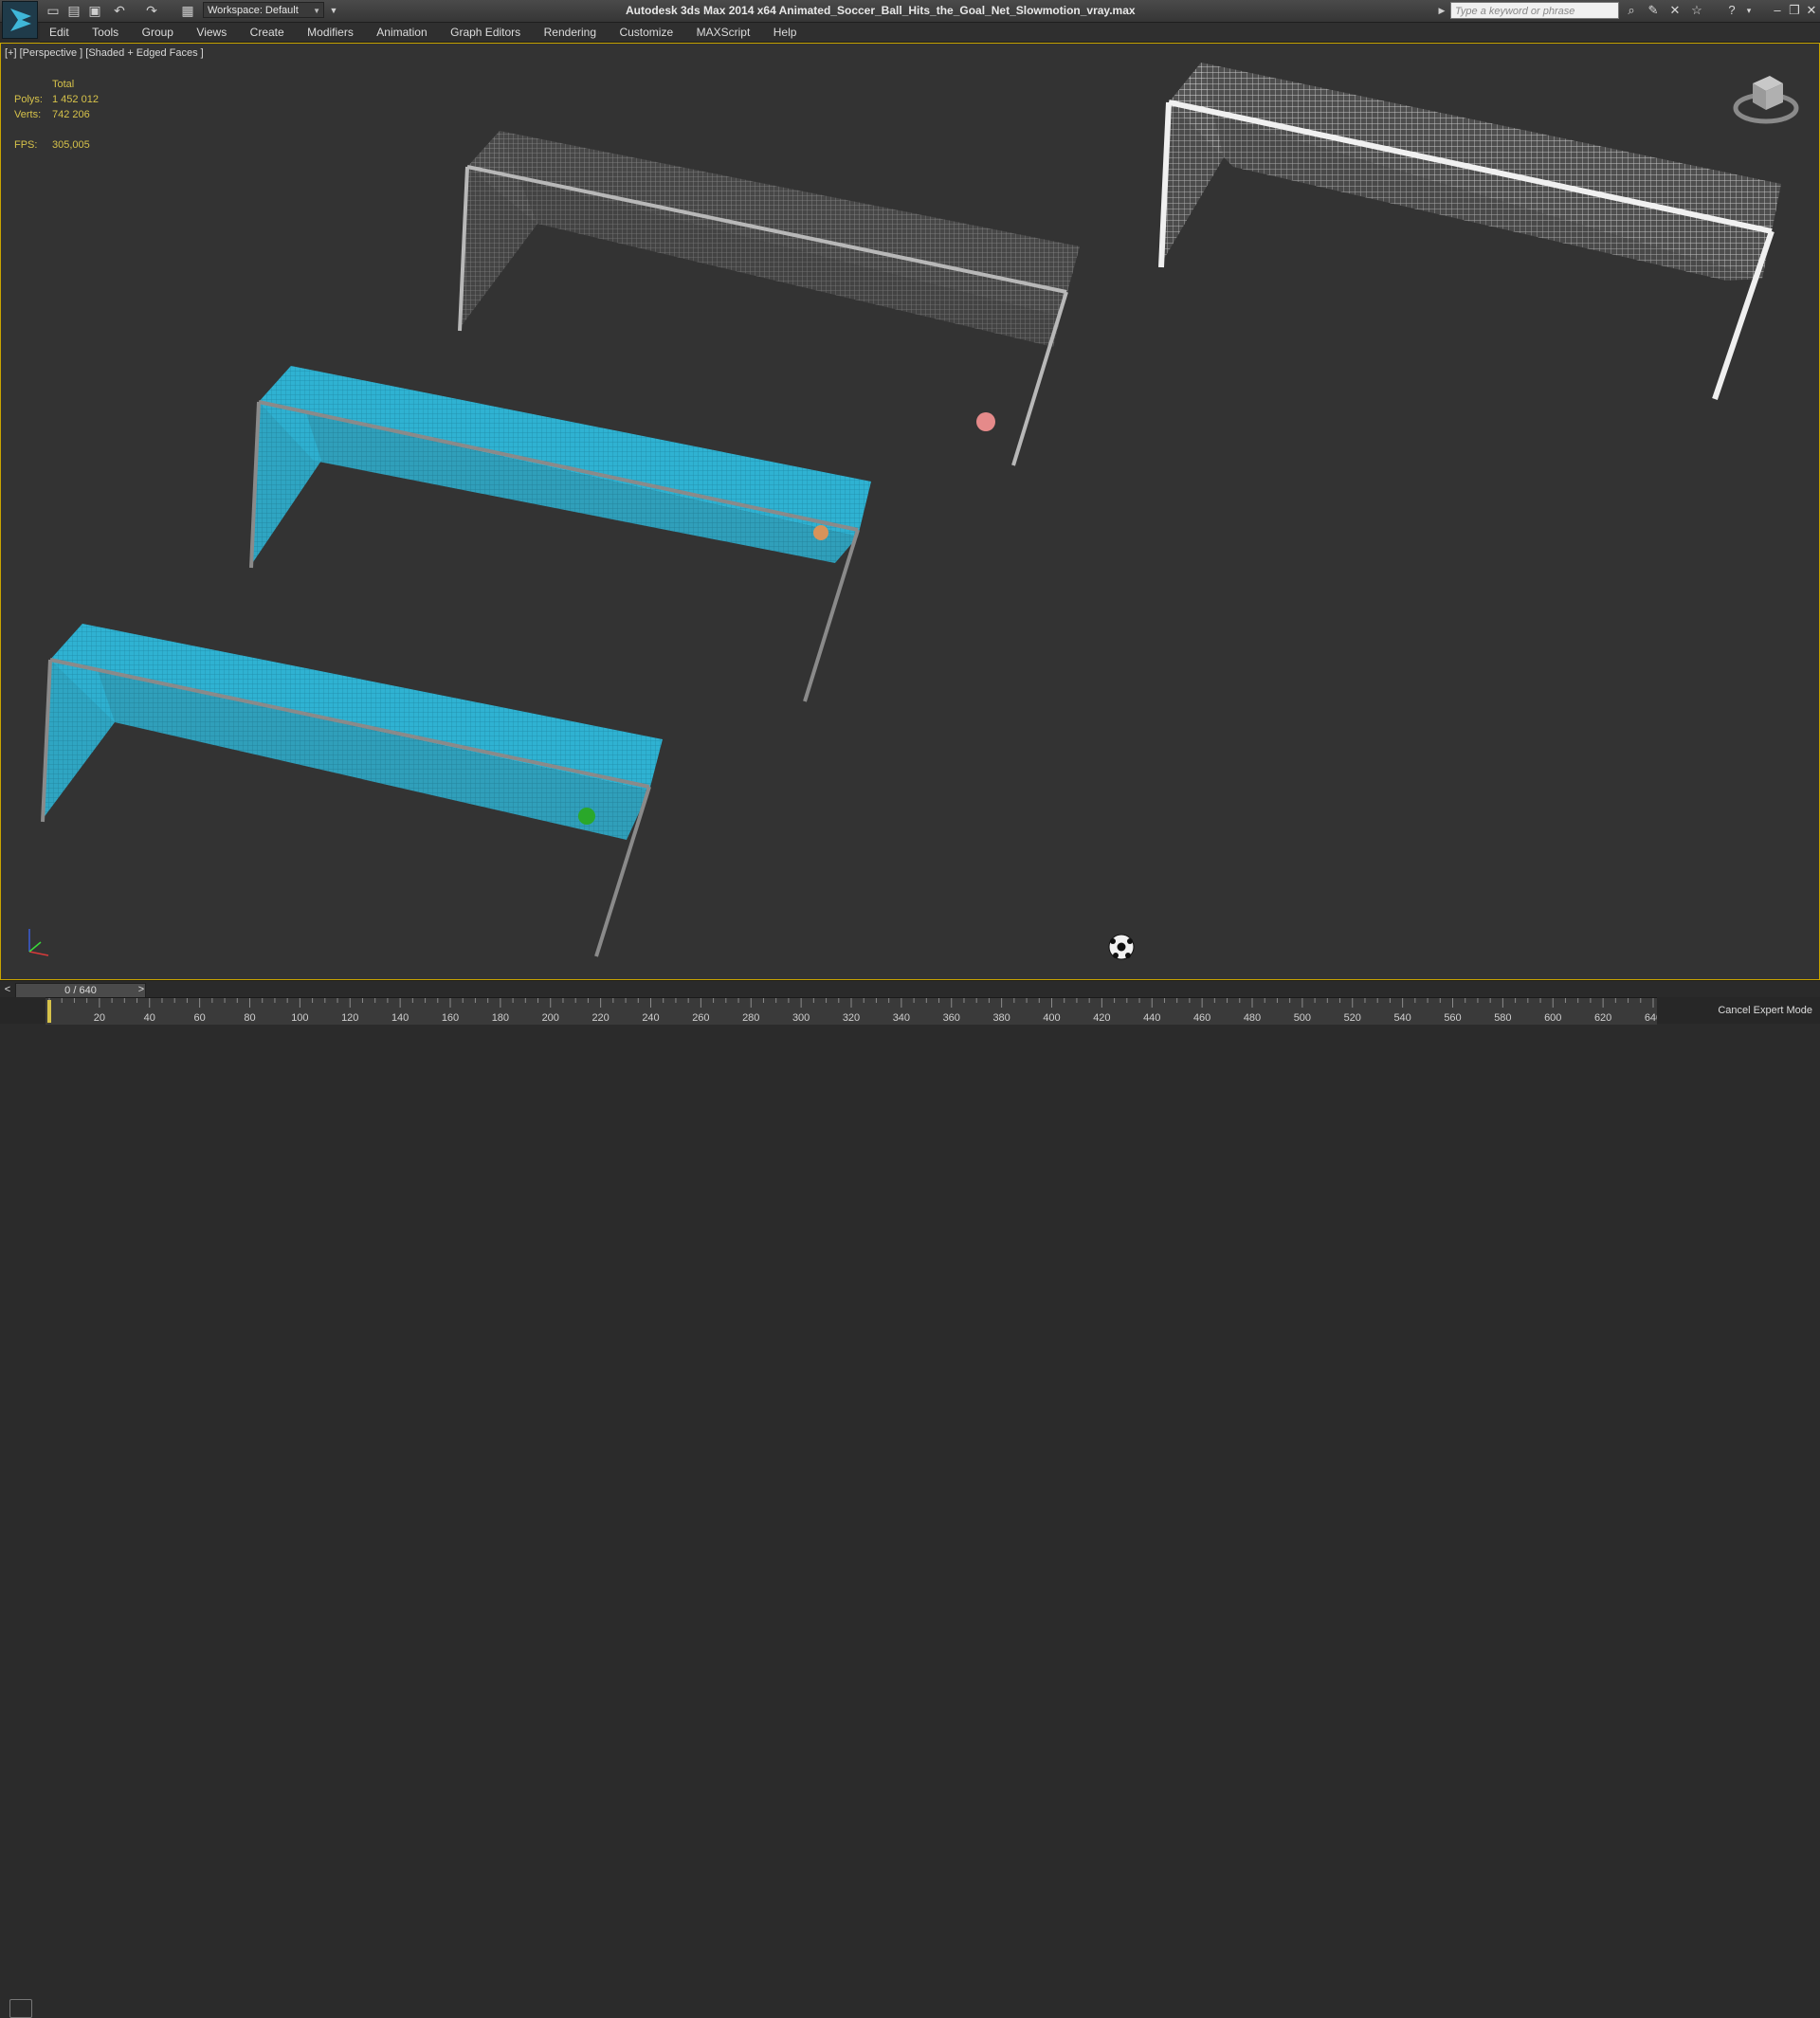 The width and height of the screenshot is (1820, 2018). What do you see at coordinates (1631, 11) in the screenshot?
I see `binoculars-icon: ⌕` at bounding box center [1631, 11].